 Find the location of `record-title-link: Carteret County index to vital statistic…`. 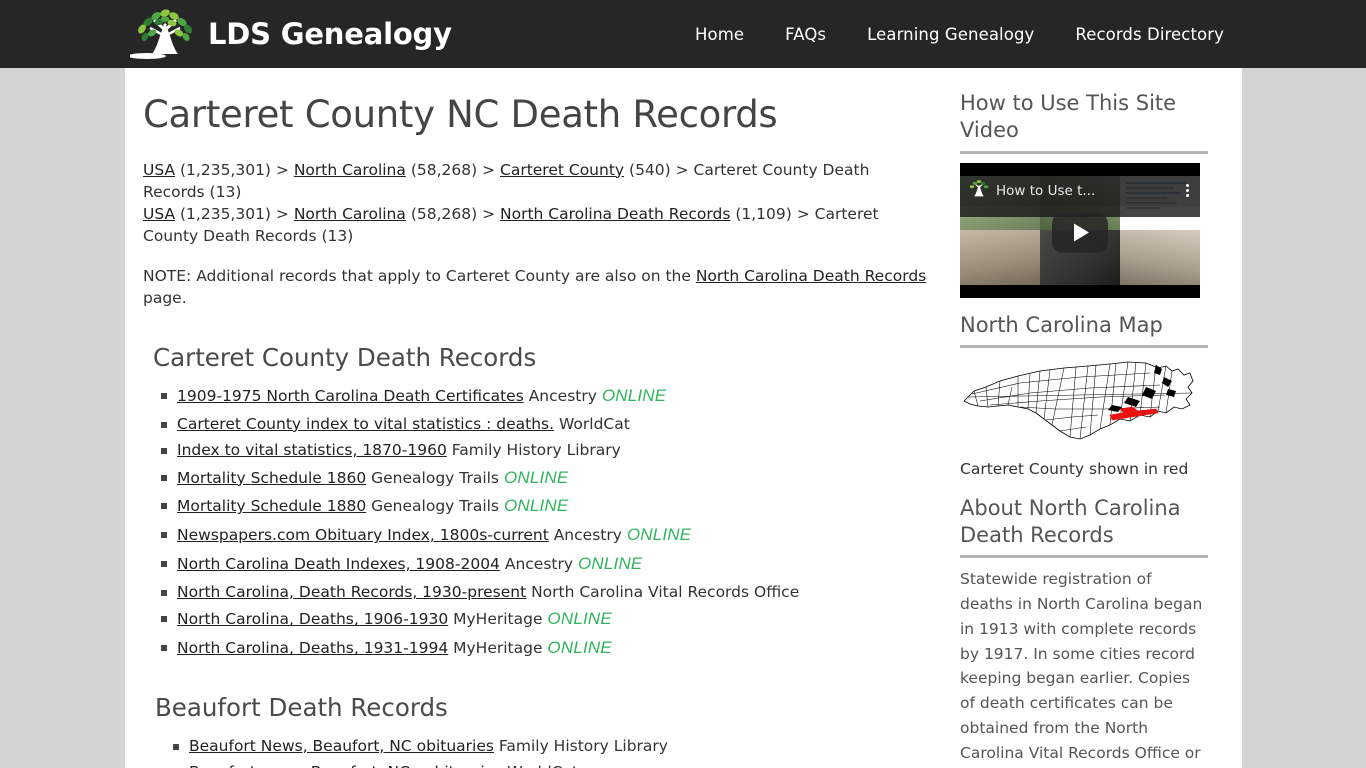

record-title-link: Carteret County index to vital statistic… is located at coordinates (365, 424).